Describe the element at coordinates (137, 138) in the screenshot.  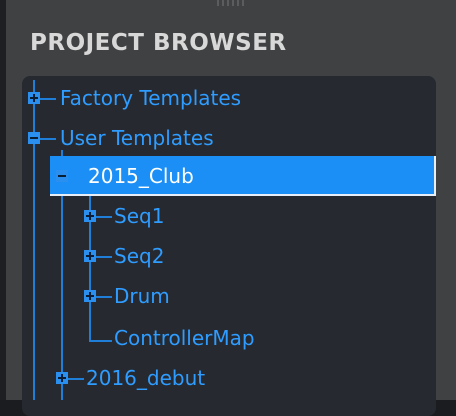
I see `tree-item-label: User Templates` at that location.